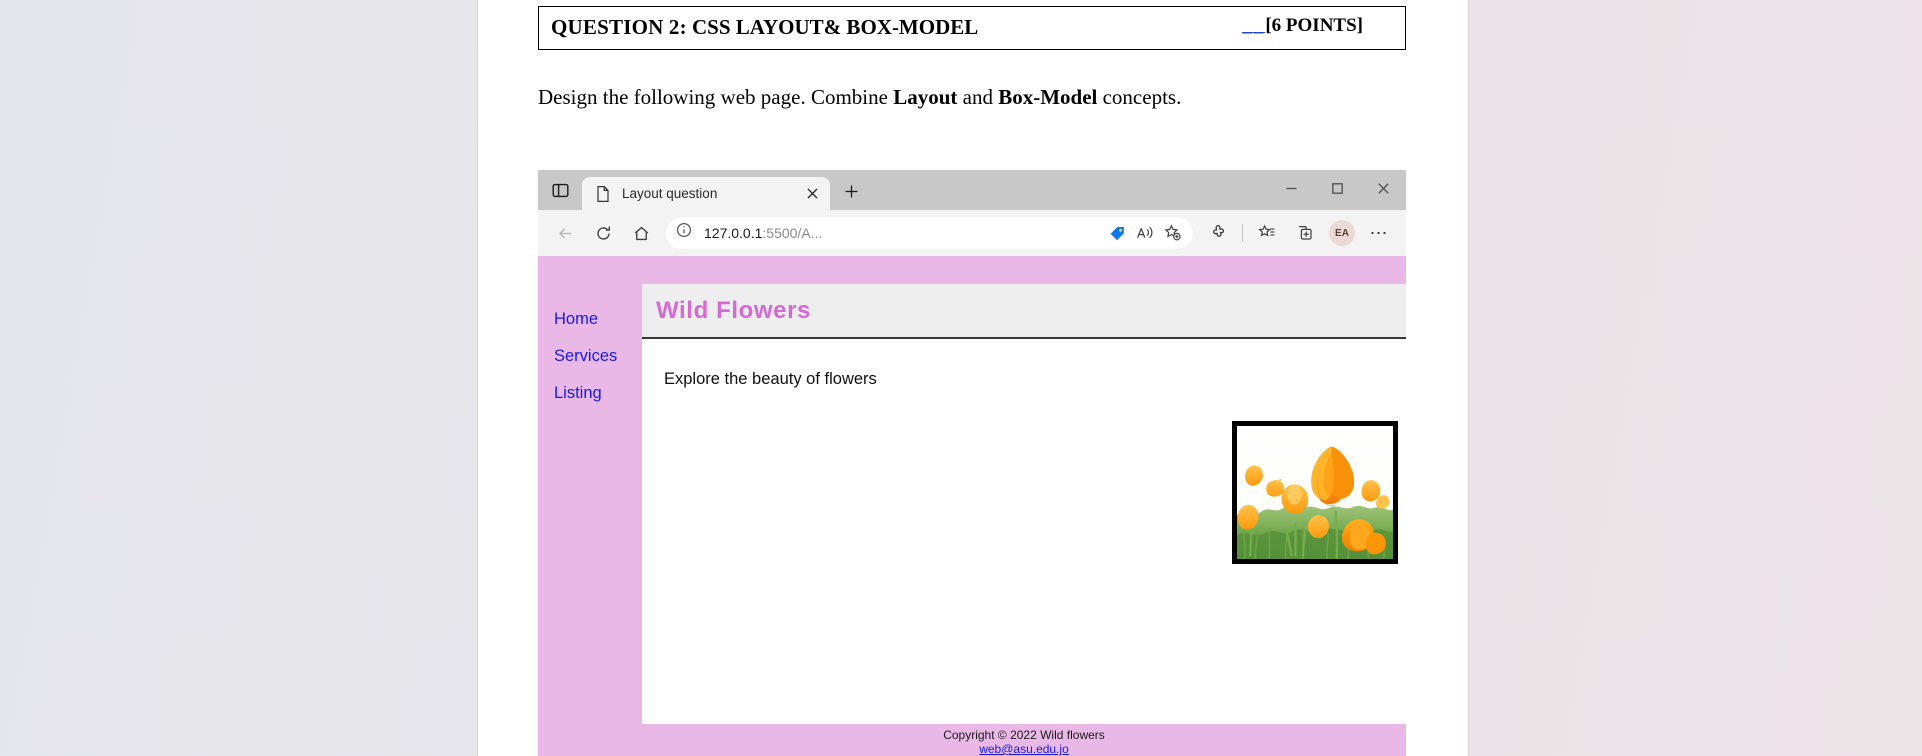 The height and width of the screenshot is (756, 1922). Describe the element at coordinates (733, 310) in the screenshot. I see `page-title: Wild Flowers` at that location.